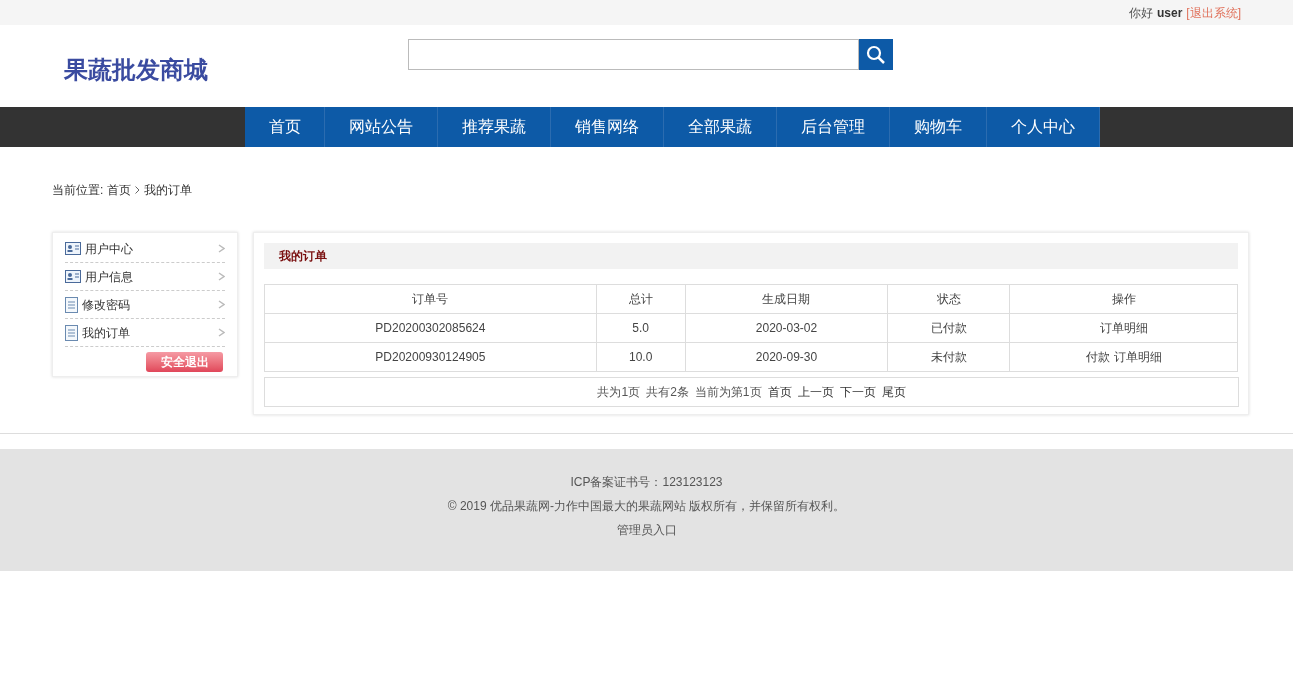 Image resolution: width=1293 pixels, height=687 pixels. Describe the element at coordinates (667, 392) in the screenshot. I see `pagination-info: 共有2条` at that location.